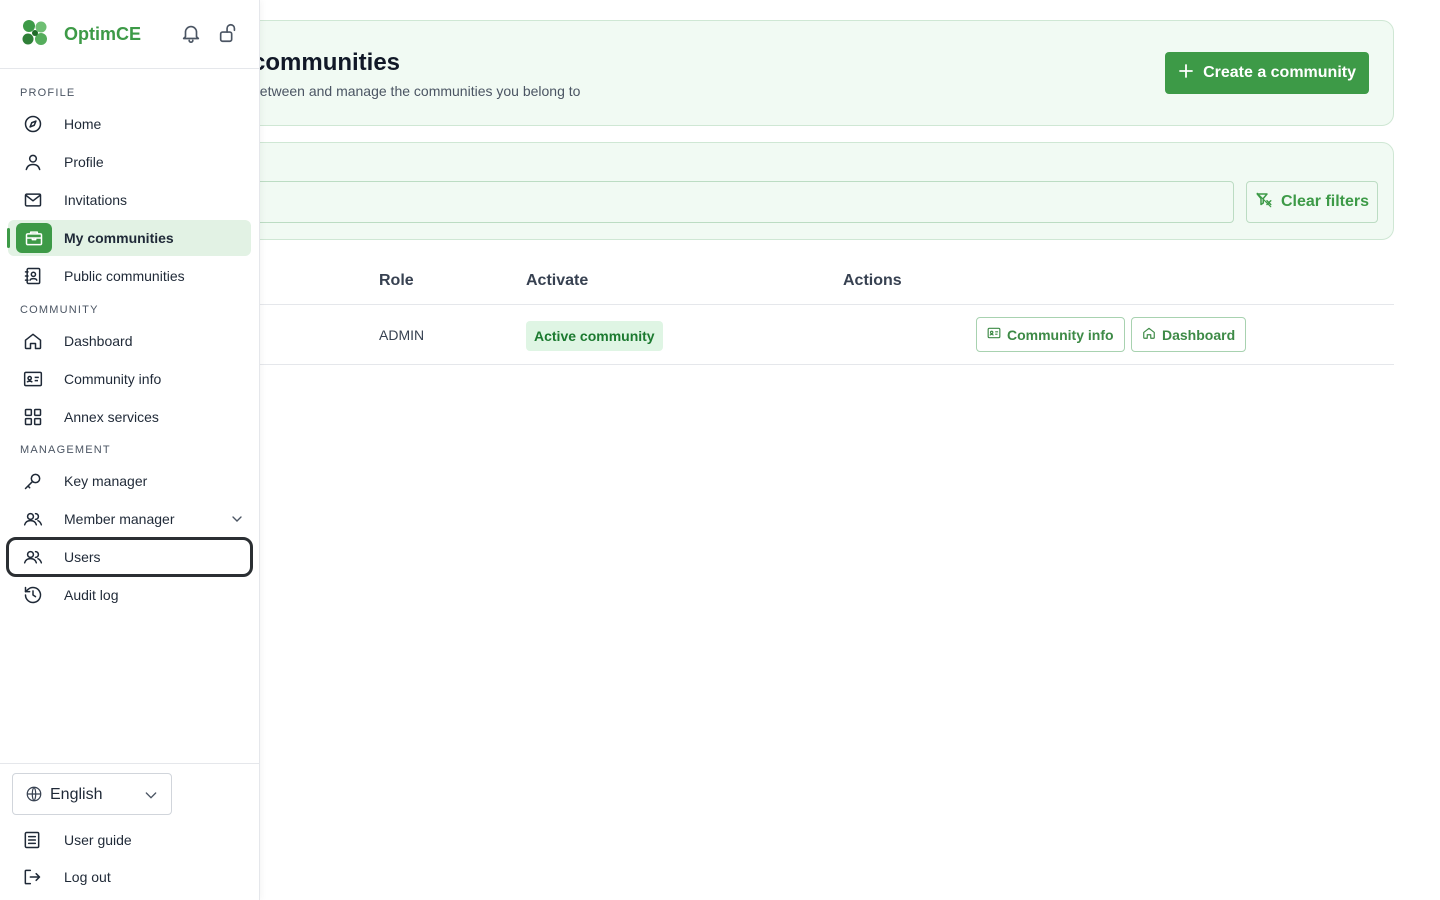  I want to click on community-info-label: Community info, so click(1060, 334).